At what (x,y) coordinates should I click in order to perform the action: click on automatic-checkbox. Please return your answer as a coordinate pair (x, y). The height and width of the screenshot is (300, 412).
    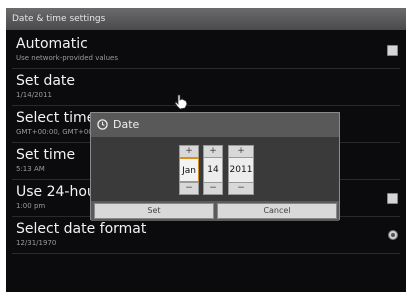
    Looking at the image, I should click on (392, 50).